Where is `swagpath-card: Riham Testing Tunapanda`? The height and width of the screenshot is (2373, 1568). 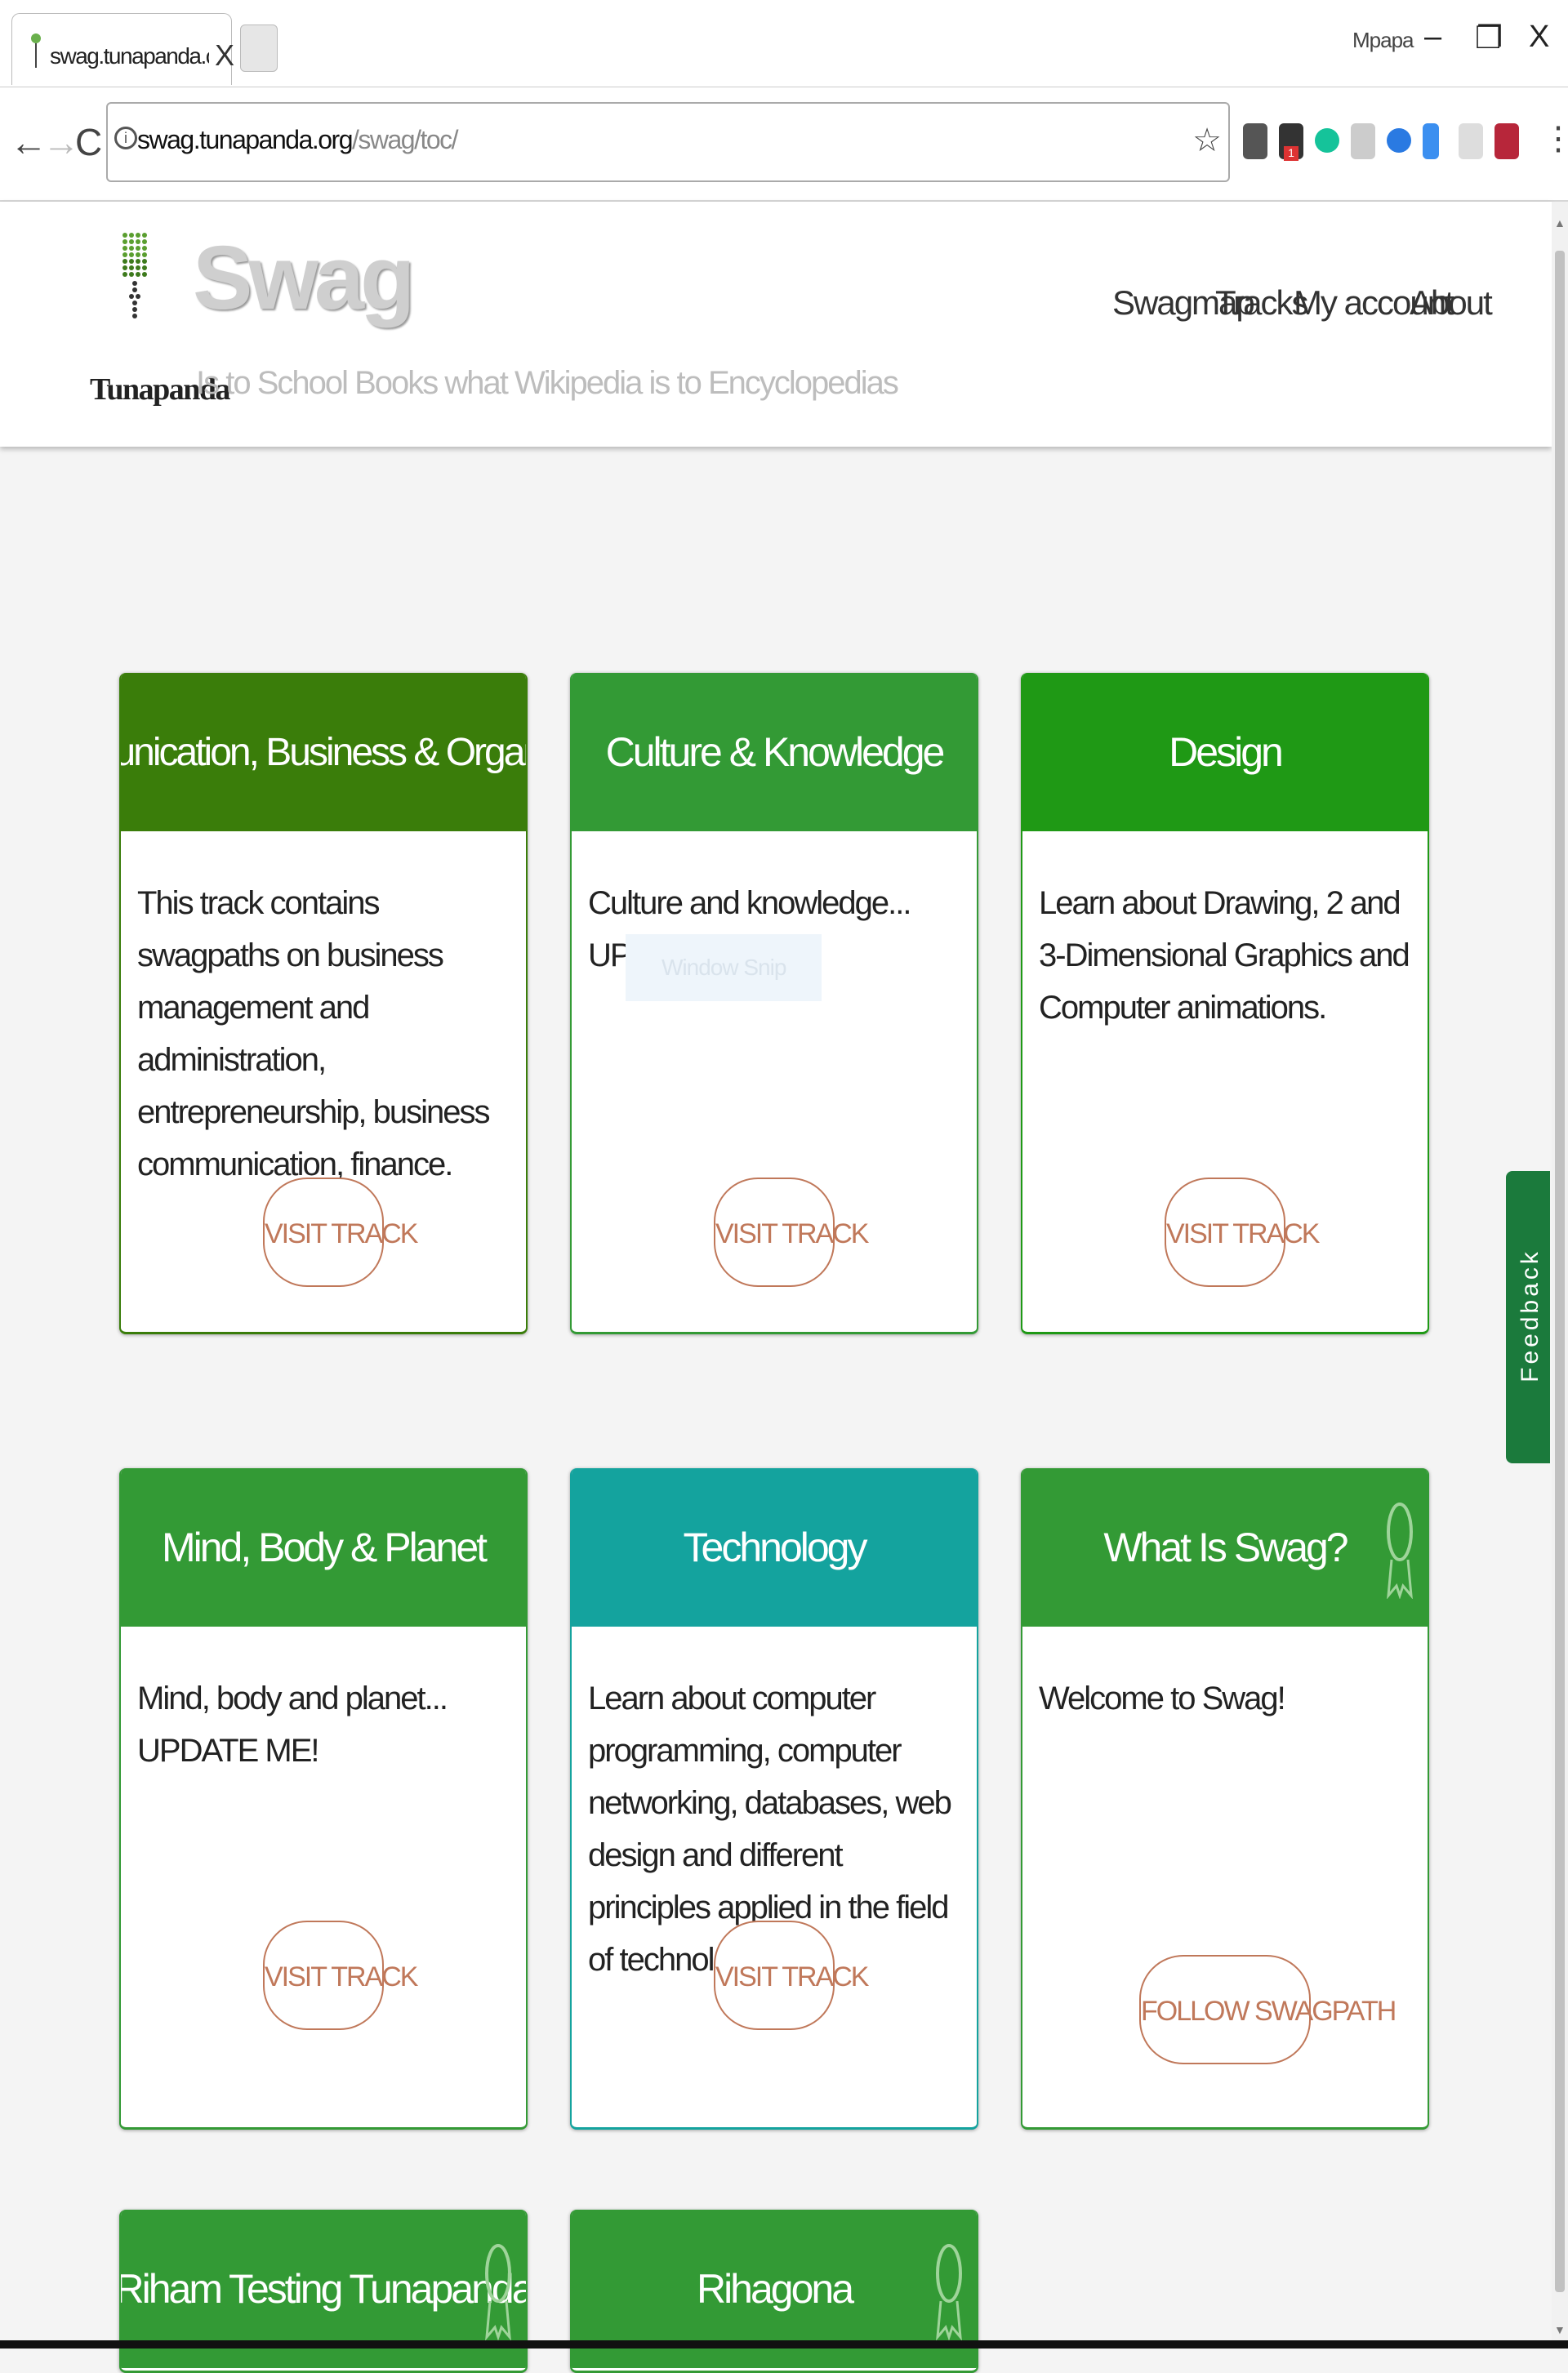
swagpath-card: Riham Testing Tunapanda is located at coordinates (323, 2292).